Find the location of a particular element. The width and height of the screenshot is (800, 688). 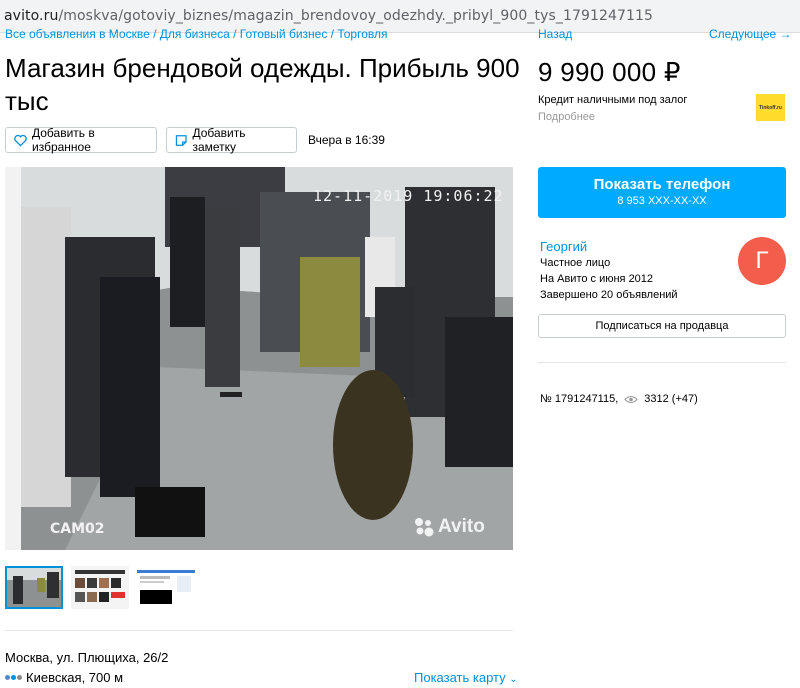

sidebar-divider is located at coordinates (662, 362).